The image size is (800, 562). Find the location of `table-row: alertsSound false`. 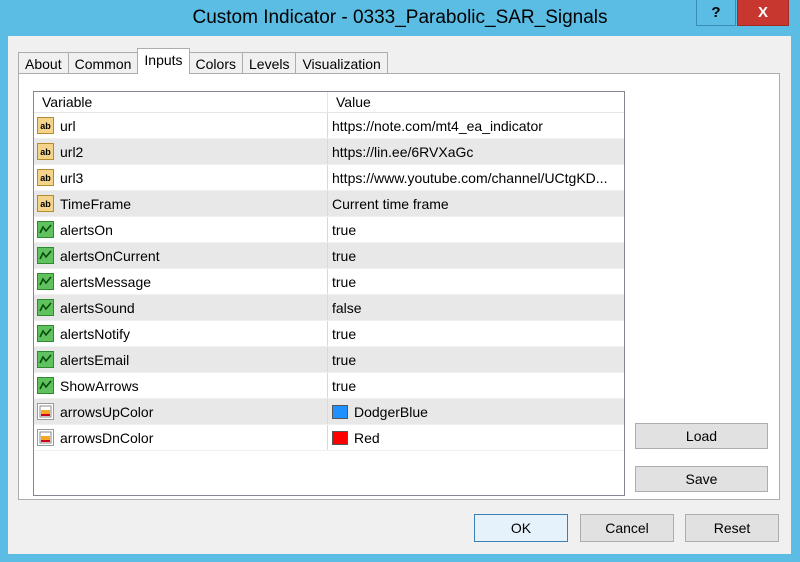

table-row: alertsSound false is located at coordinates (329, 308).